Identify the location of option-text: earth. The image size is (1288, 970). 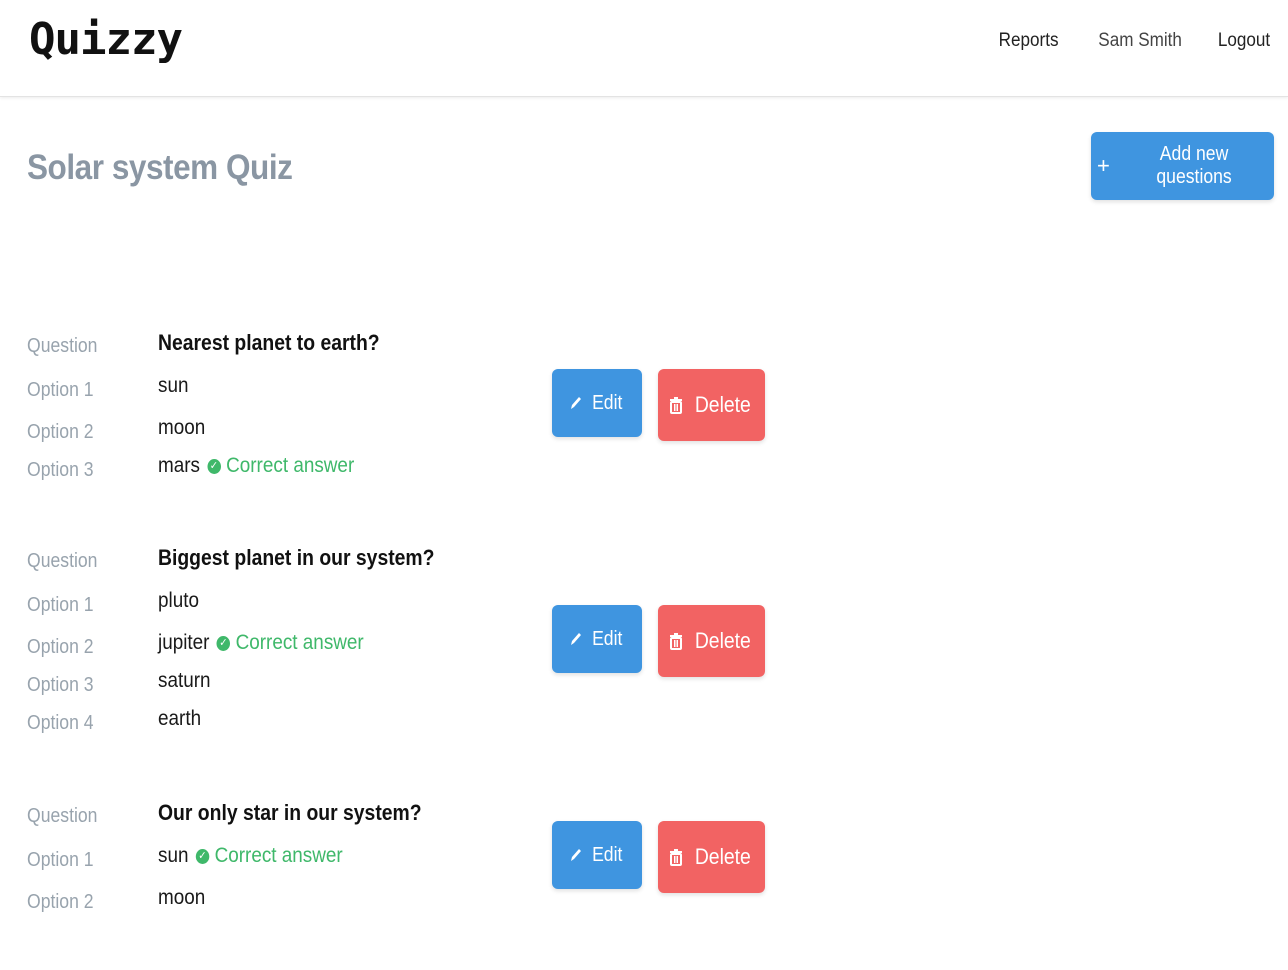
(180, 718).